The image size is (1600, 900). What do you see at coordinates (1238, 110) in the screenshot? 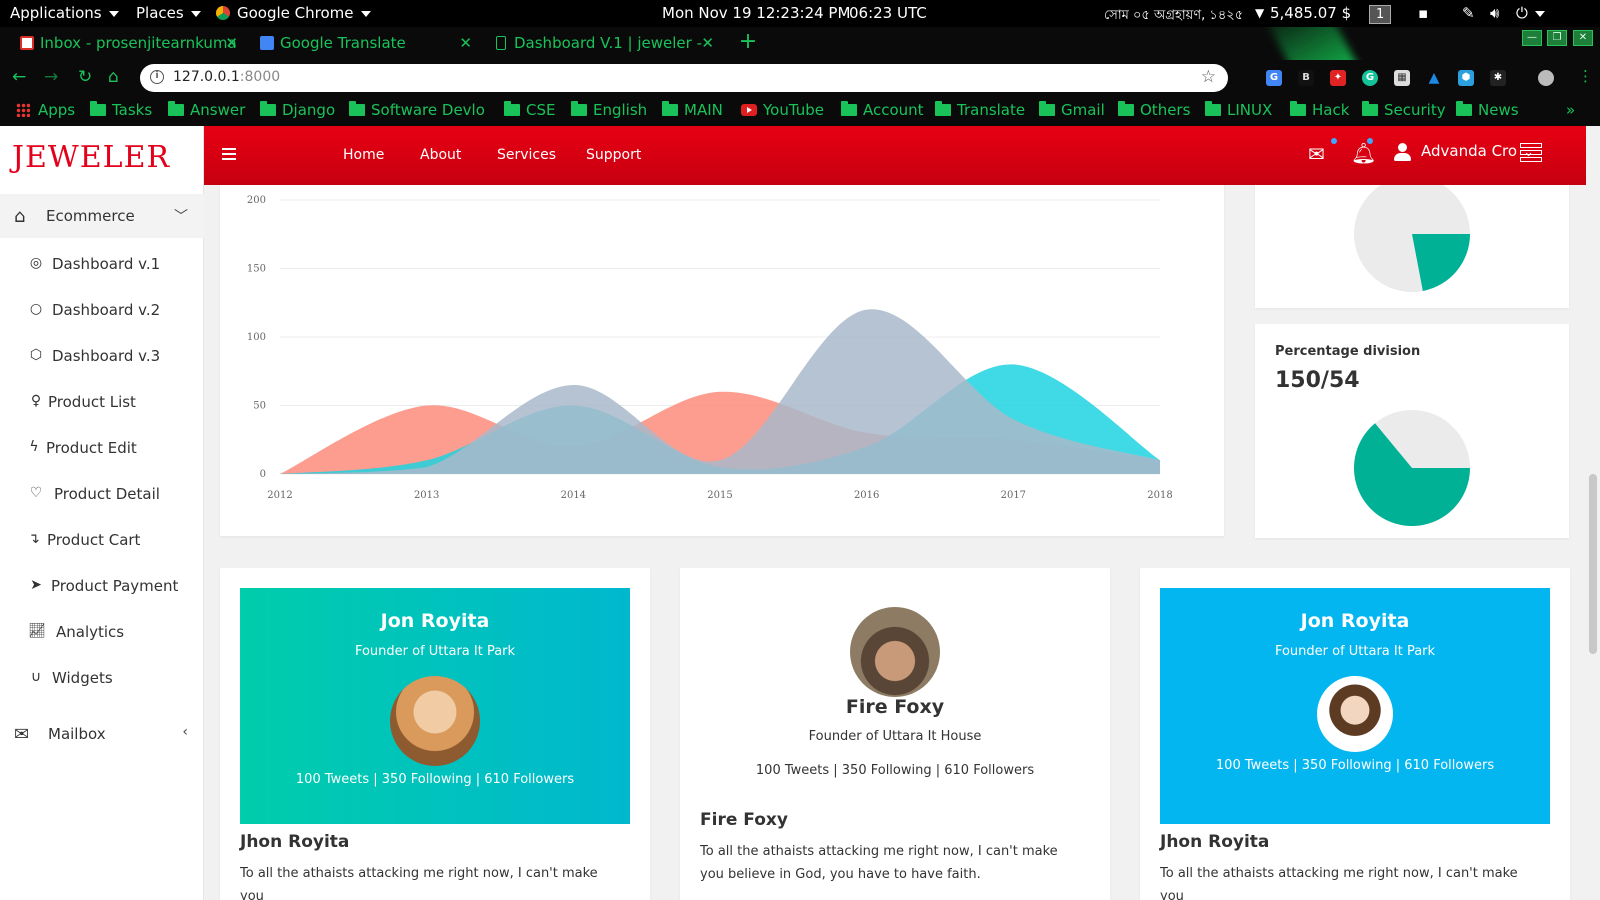
I see `bookmark-folder: LINUX` at bounding box center [1238, 110].